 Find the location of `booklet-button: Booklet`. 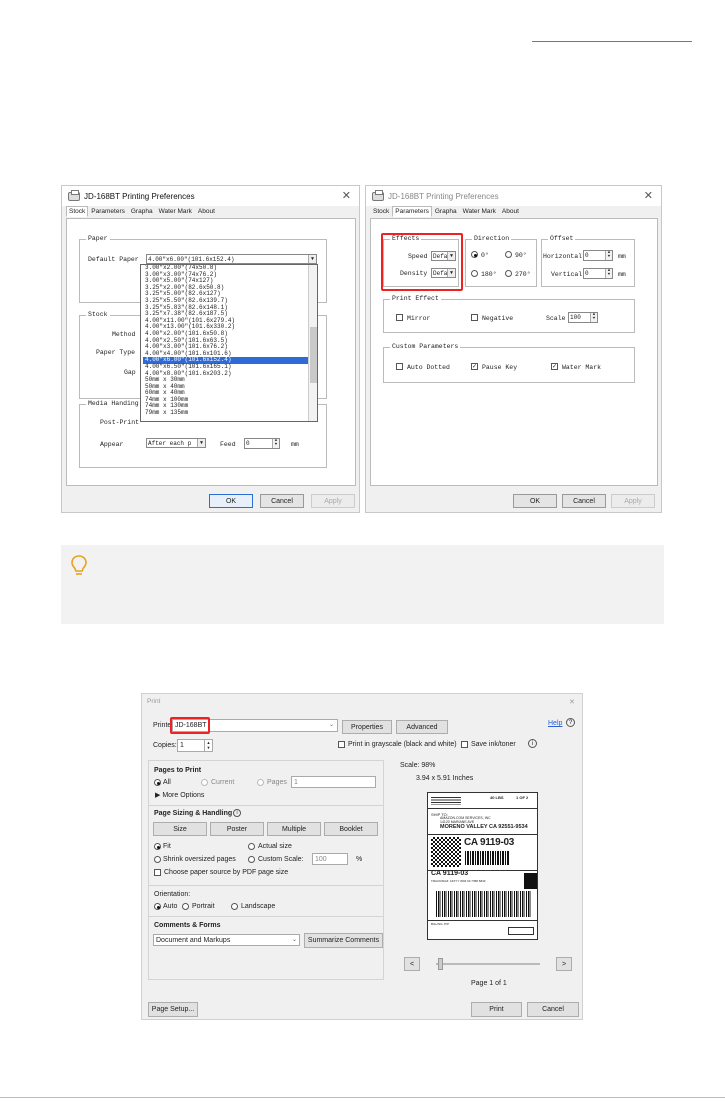

booklet-button: Booklet is located at coordinates (351, 829).